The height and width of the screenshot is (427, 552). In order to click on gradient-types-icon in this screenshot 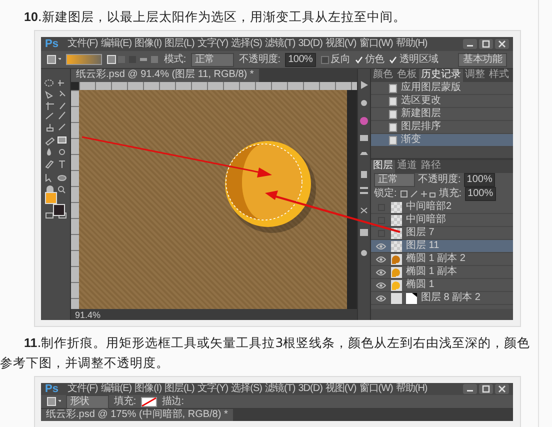, I will do `click(133, 59)`.